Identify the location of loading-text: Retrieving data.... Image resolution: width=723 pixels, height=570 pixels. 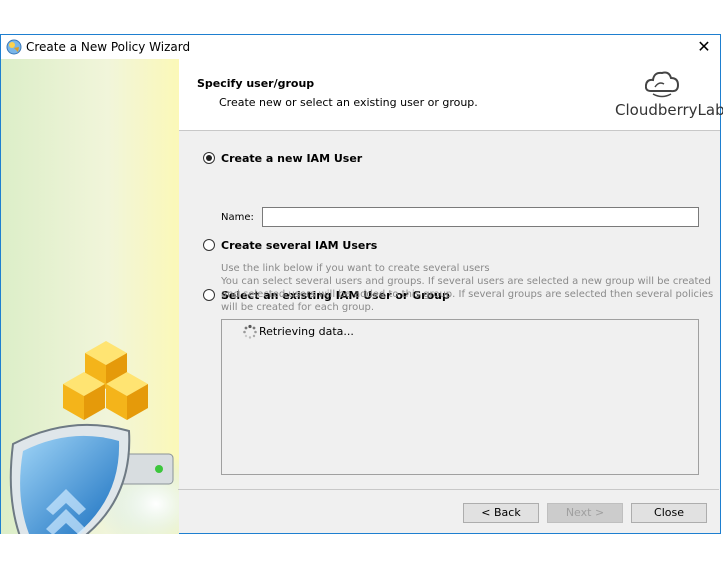
(306, 331).